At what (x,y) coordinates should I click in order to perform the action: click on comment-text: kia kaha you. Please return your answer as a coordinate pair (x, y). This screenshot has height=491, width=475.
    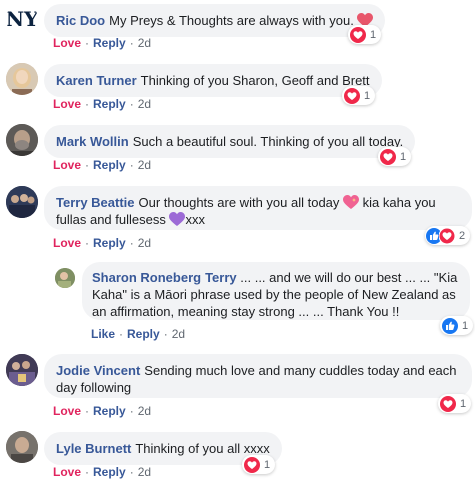
    Looking at the image, I should click on (399, 202).